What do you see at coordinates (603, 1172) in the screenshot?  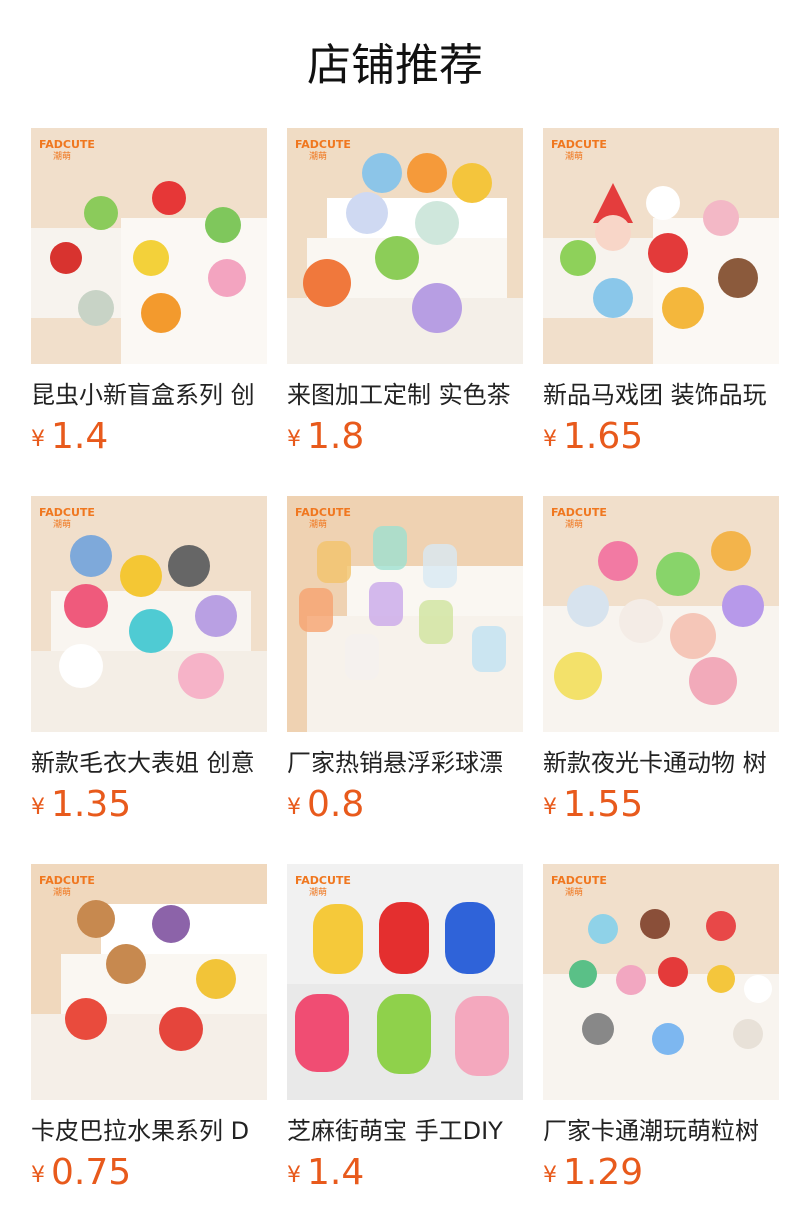 I see `price-value: 1.29` at bounding box center [603, 1172].